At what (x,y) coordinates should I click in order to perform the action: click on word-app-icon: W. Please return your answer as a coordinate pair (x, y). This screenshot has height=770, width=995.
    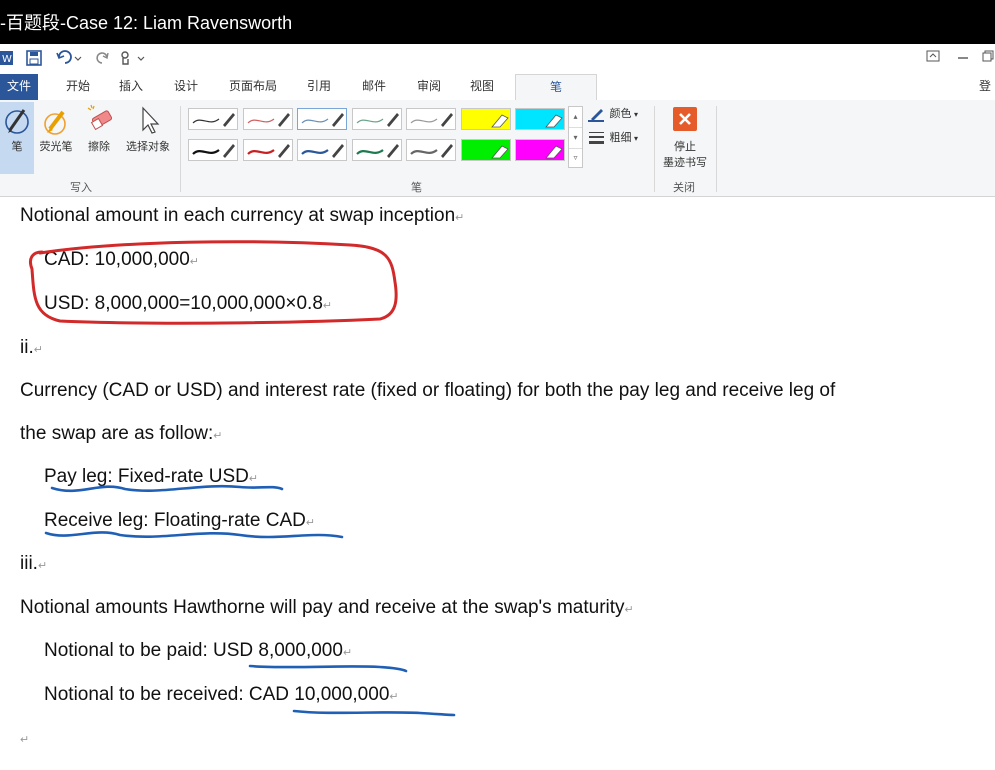
    Looking at the image, I should click on (7, 58).